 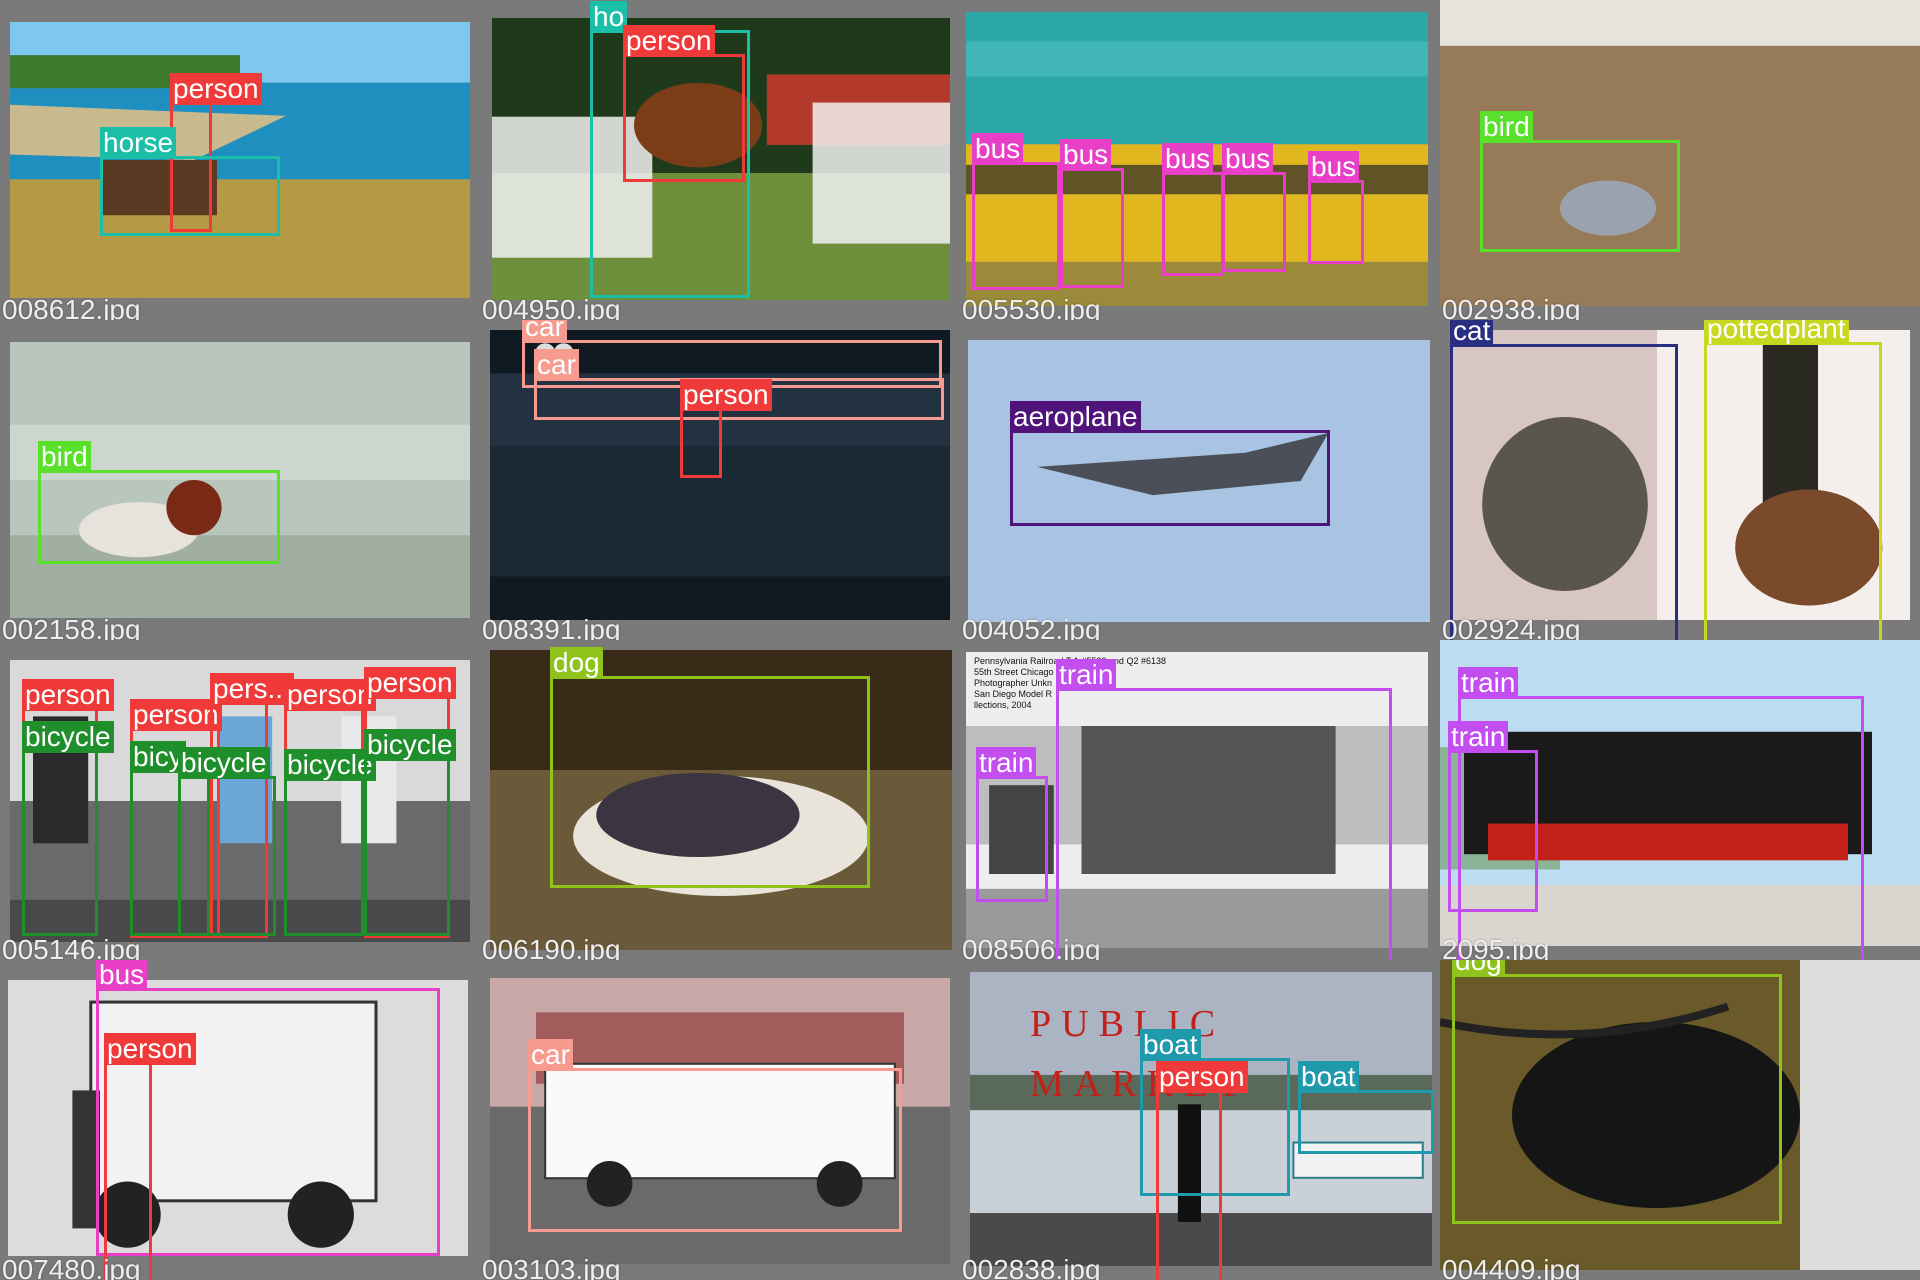 I want to click on bbox-label: cat, so click(x=1472, y=333).